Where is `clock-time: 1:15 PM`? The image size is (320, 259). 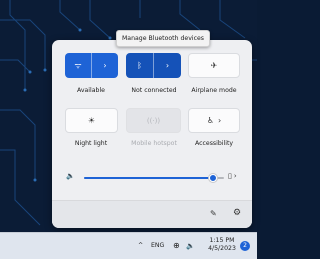 clock-time: 1:15 PM is located at coordinates (222, 240).